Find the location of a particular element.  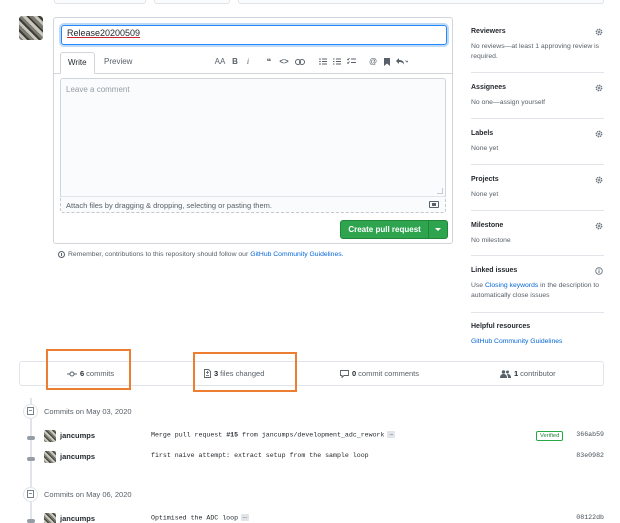

caret-down-icon is located at coordinates (438, 229).